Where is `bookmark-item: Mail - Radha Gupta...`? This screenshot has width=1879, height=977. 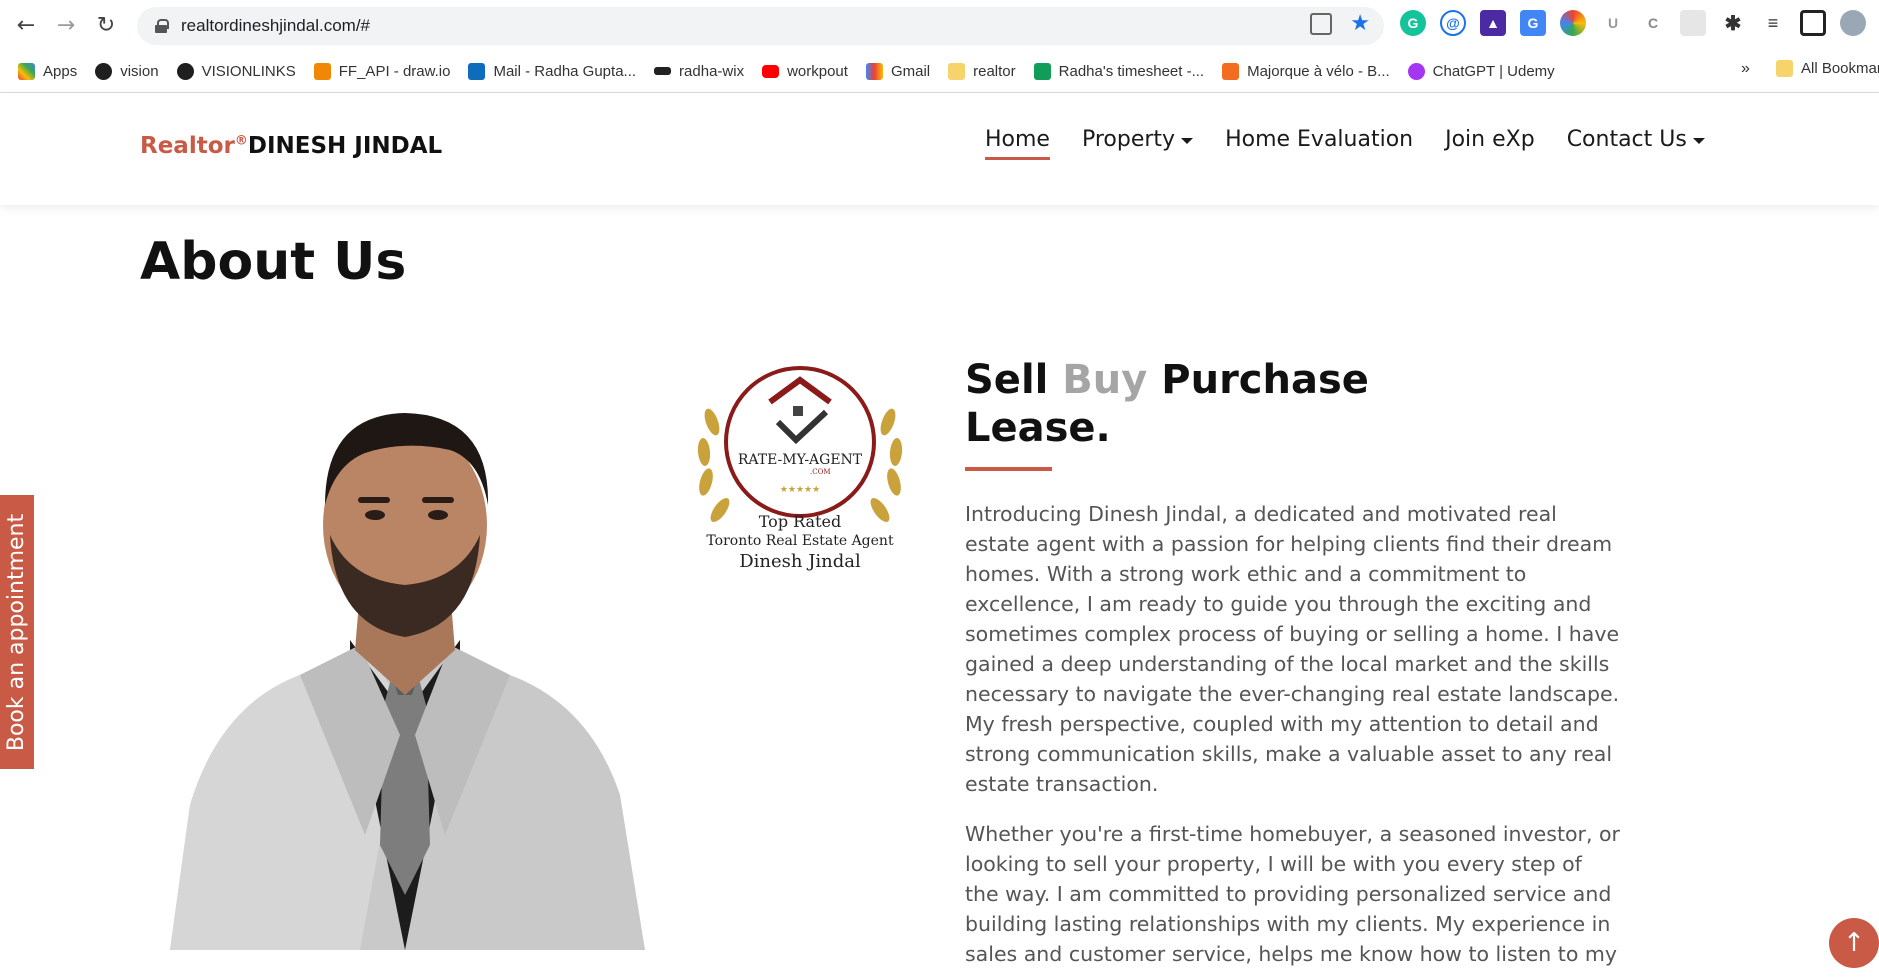 bookmark-item: Mail - Radha Gupta... is located at coordinates (552, 71).